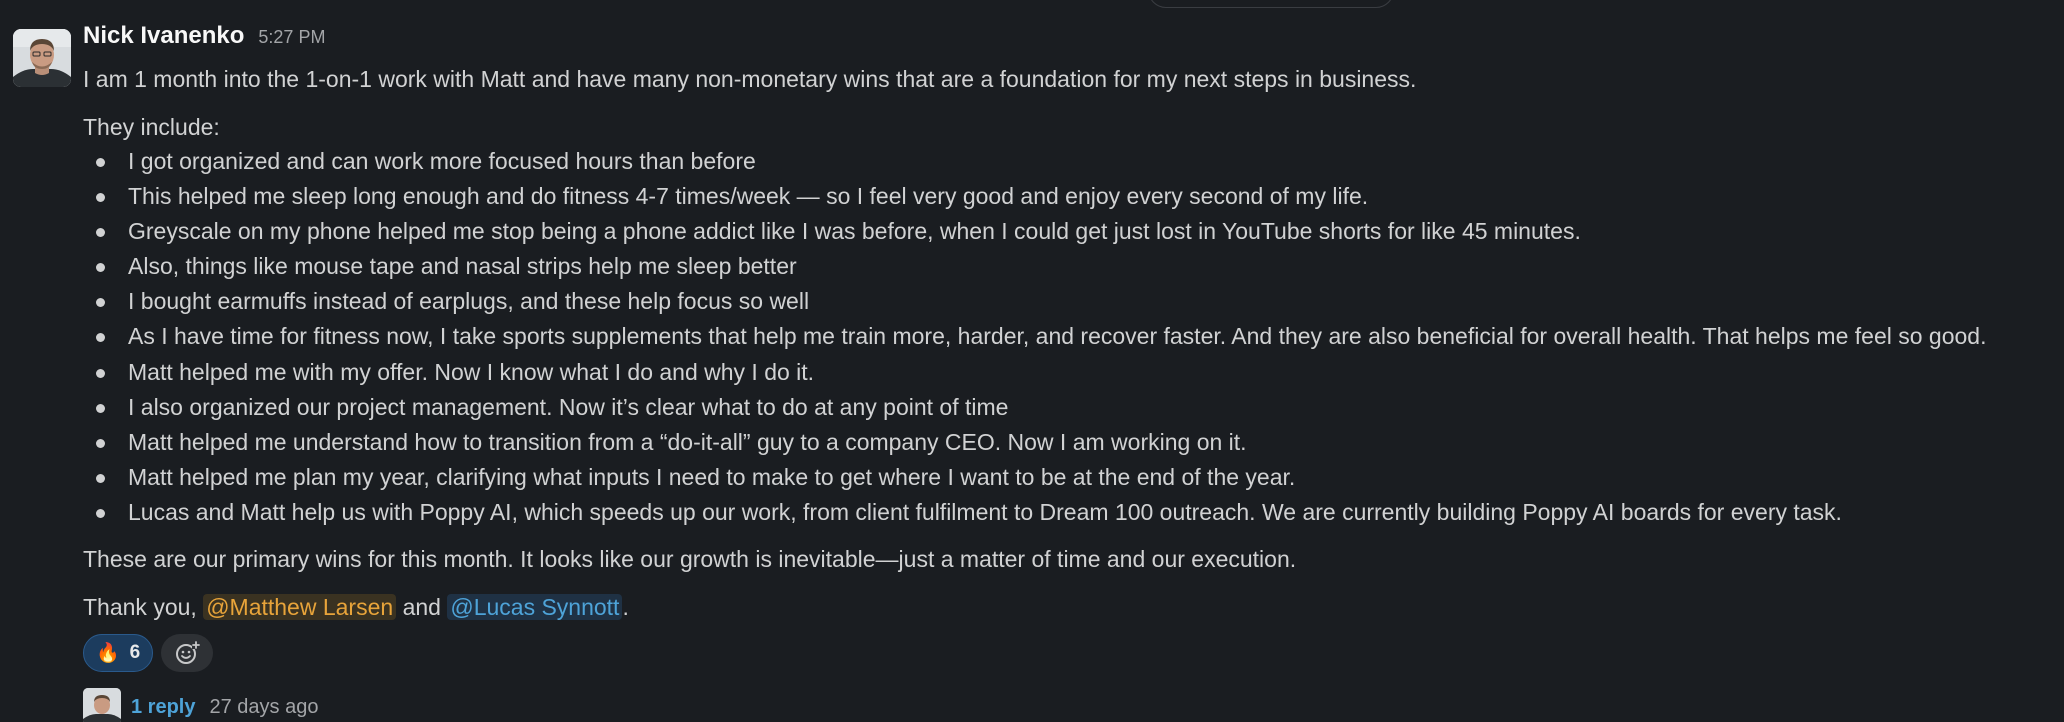  I want to click on list-intro: They include:, so click(151, 127).